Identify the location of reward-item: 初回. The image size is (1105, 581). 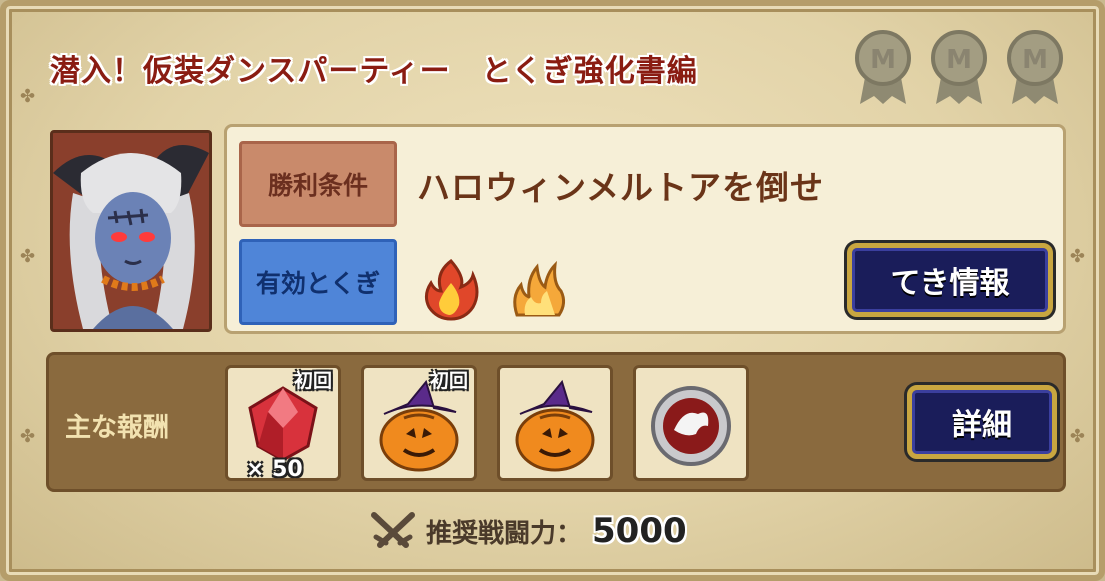
(419, 423).